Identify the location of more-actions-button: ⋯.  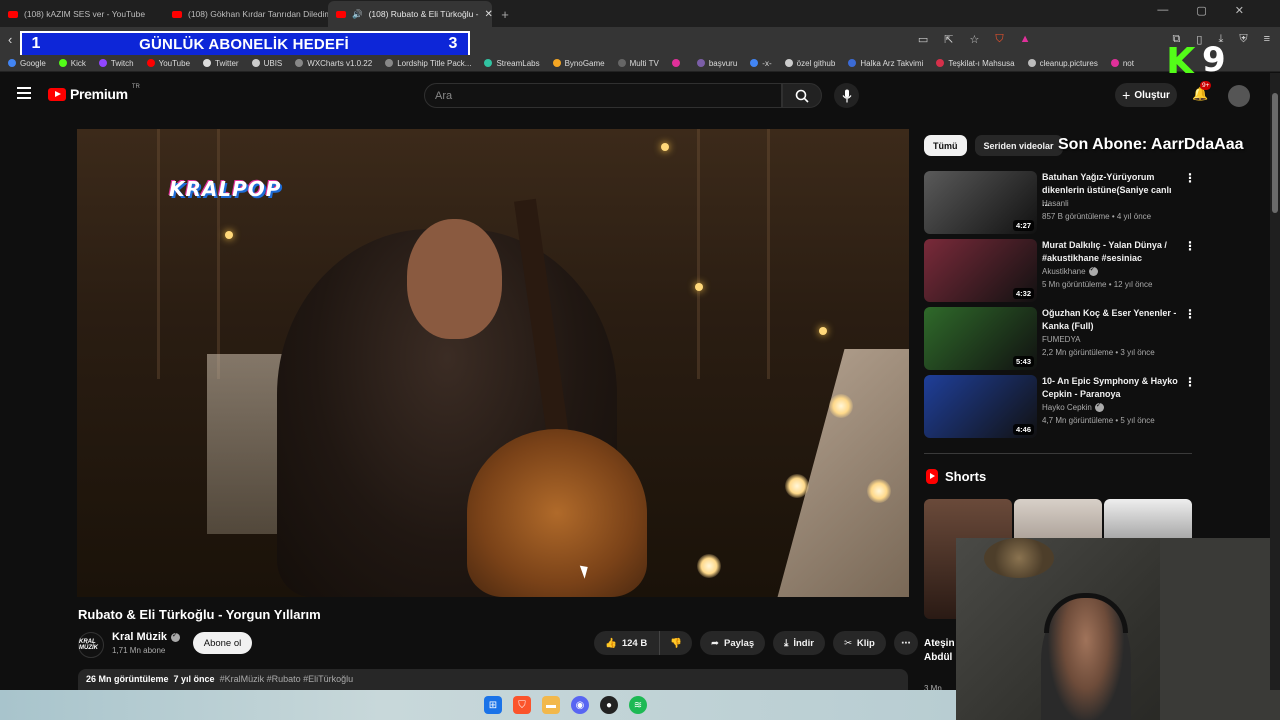
(905, 643).